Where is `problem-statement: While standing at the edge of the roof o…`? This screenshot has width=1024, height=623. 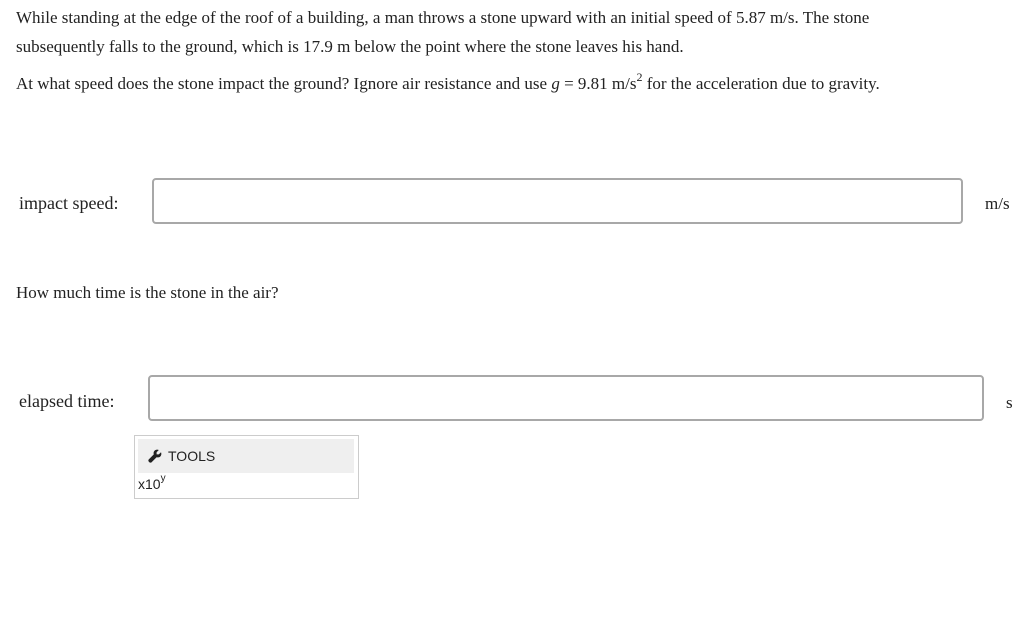 problem-statement: While standing at the edge of the roof o… is located at coordinates (516, 32).